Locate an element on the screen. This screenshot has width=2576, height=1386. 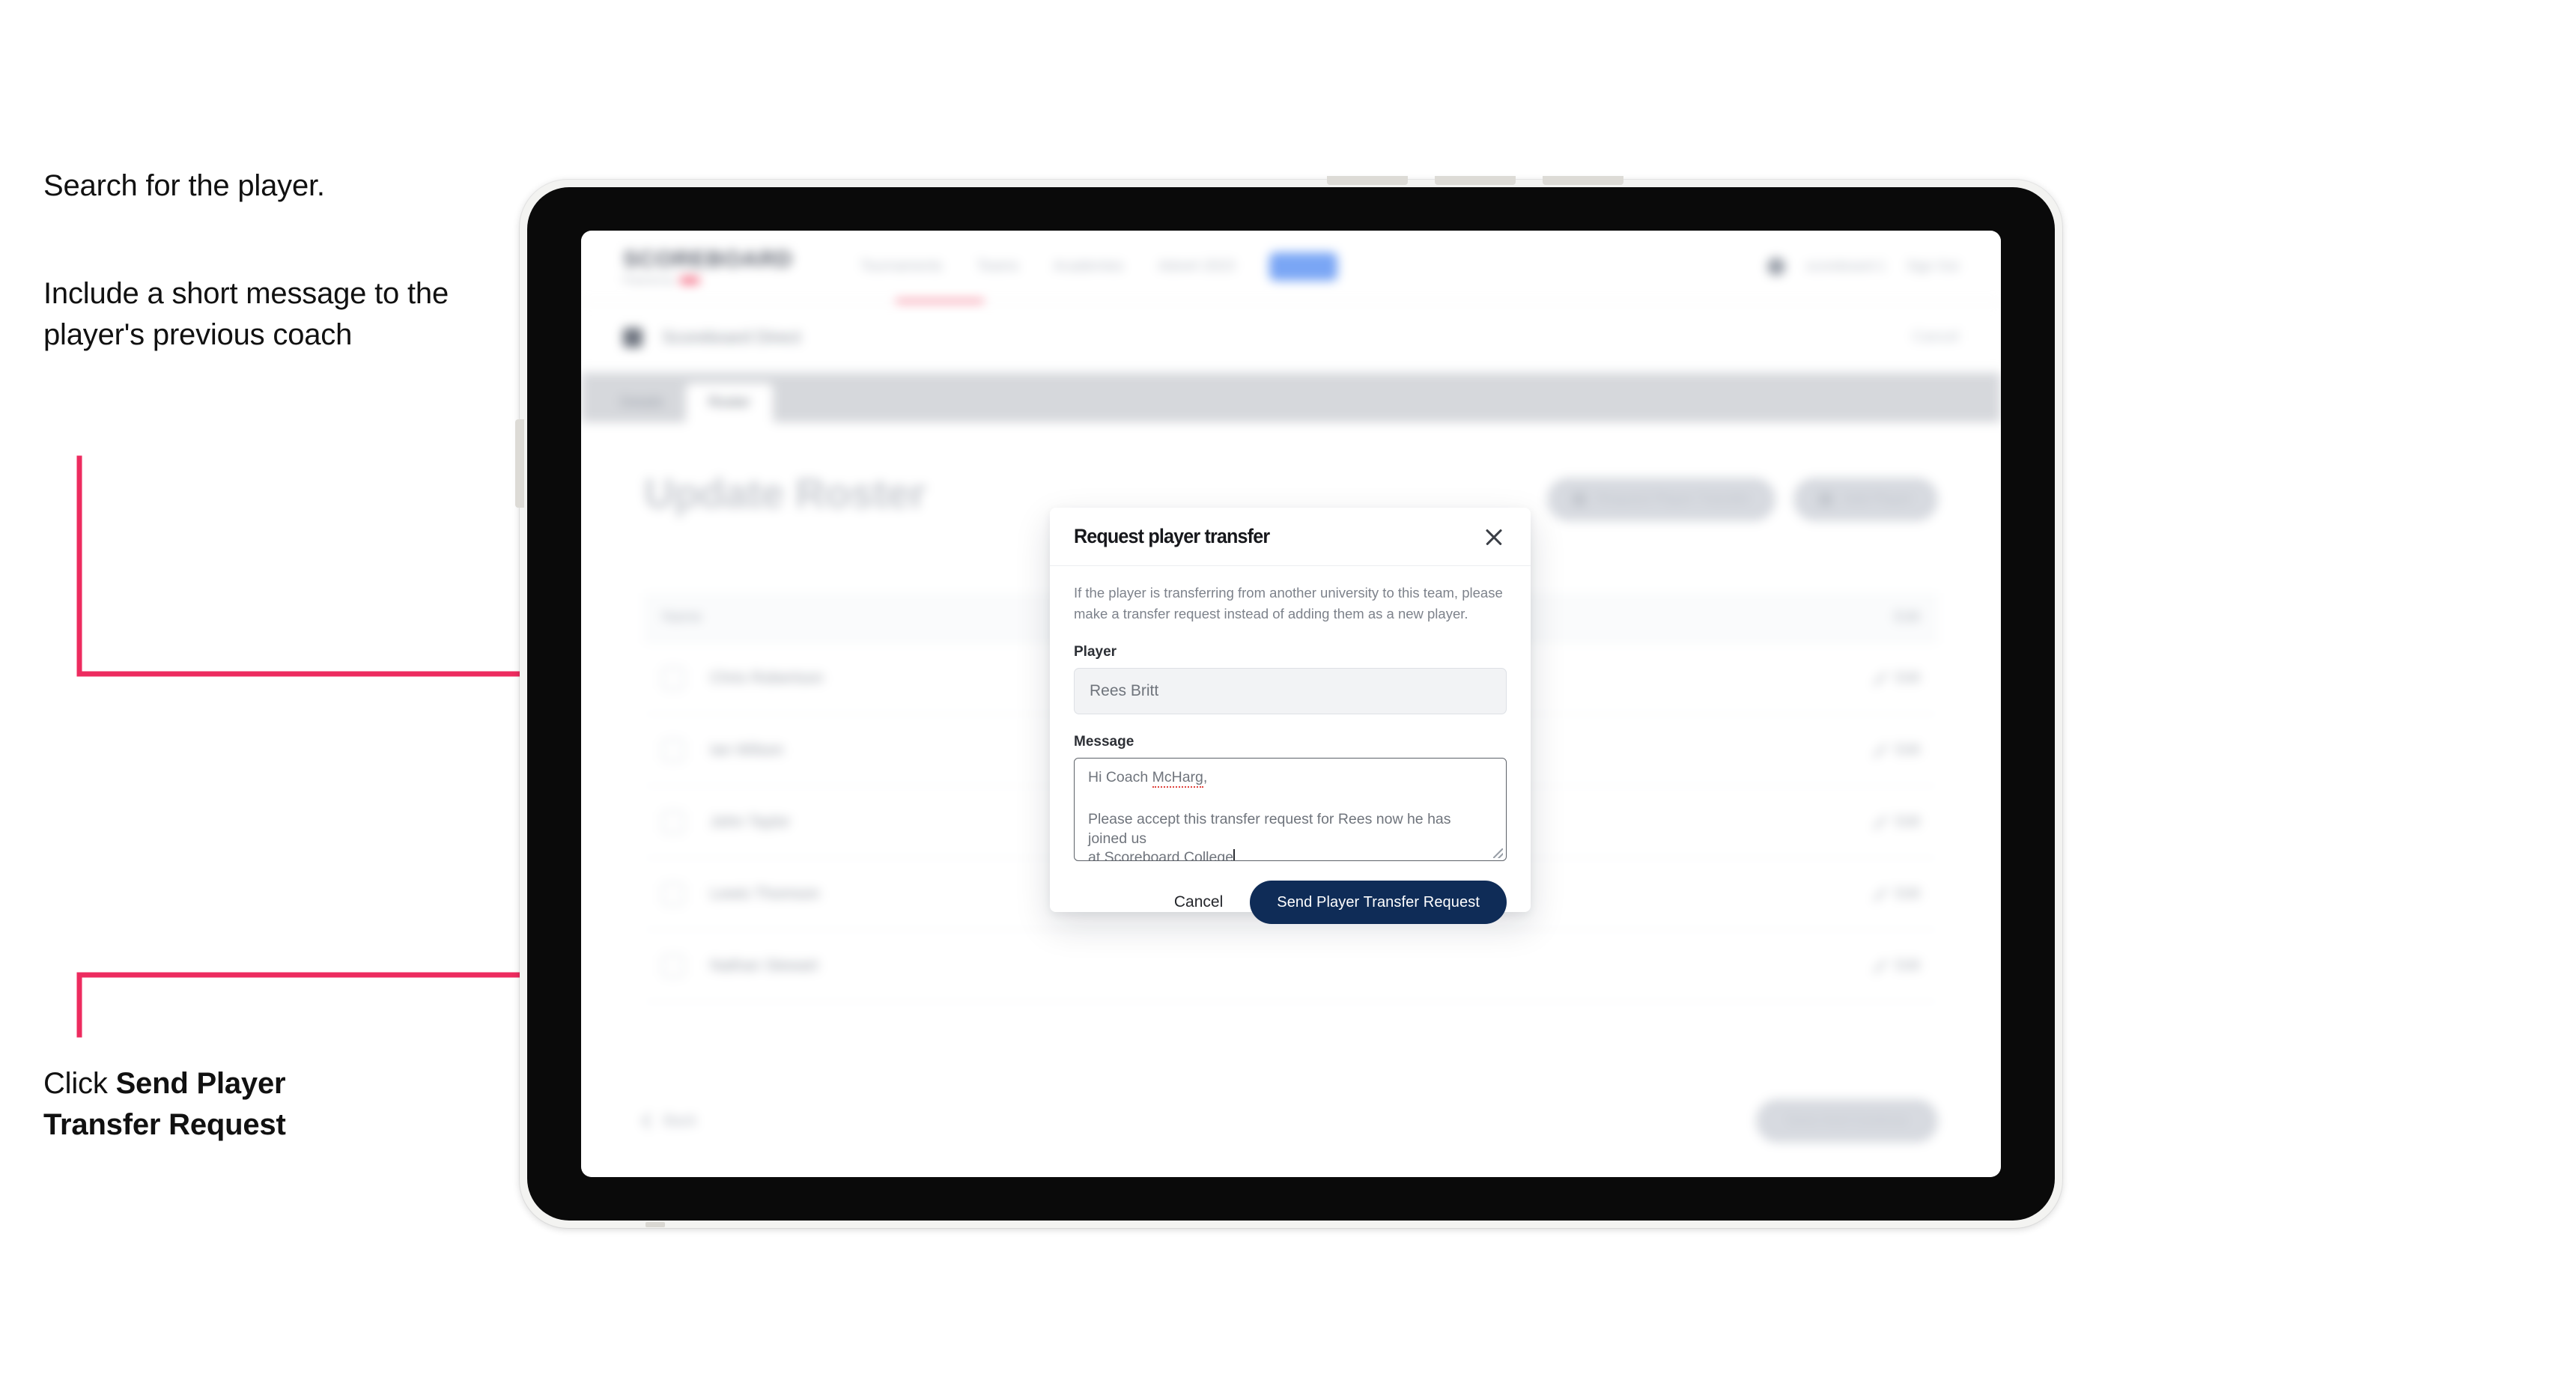
annotation-click-prefix: Click is located at coordinates (79, 1083).